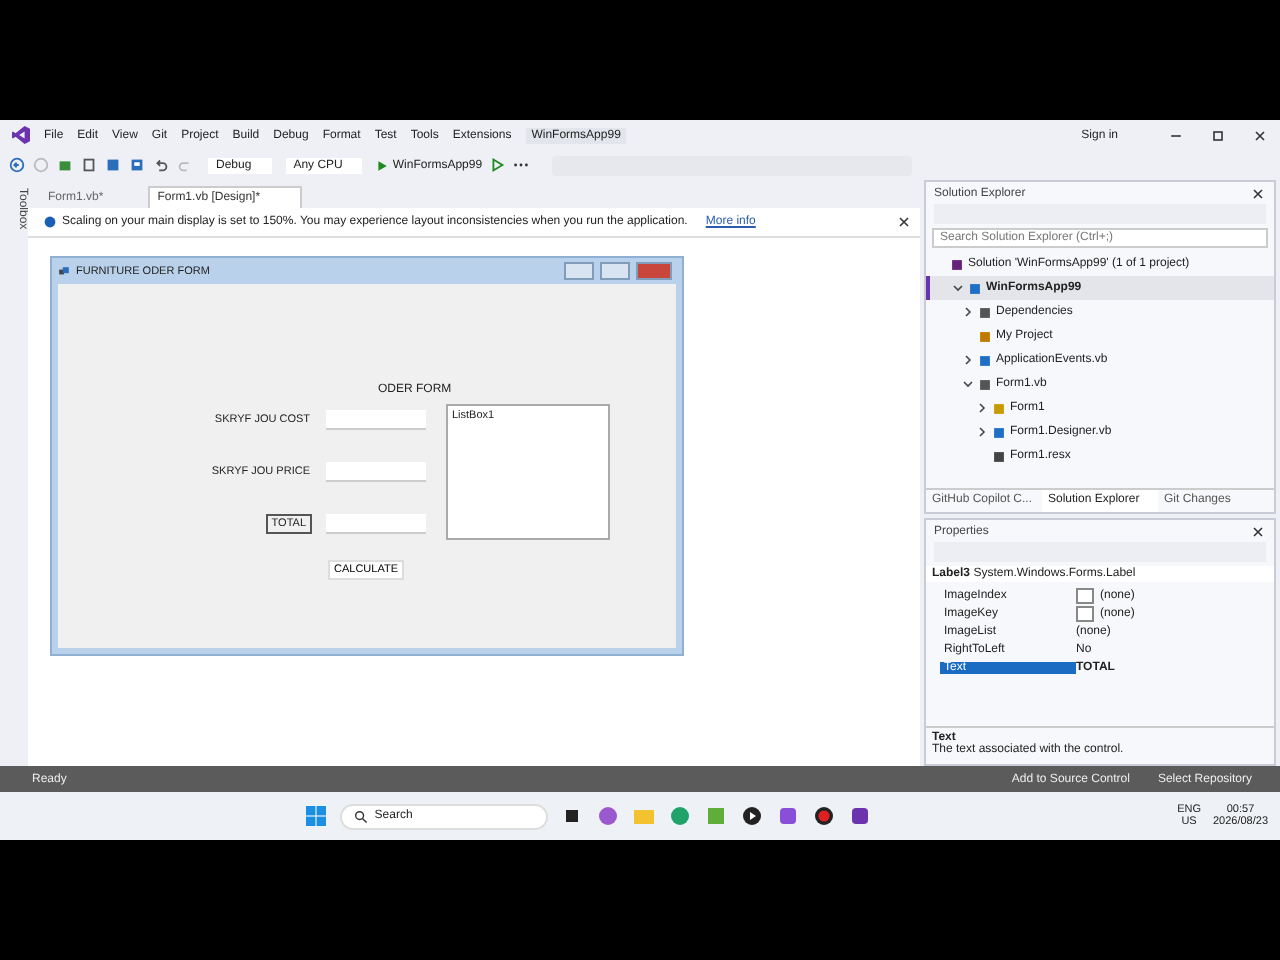  What do you see at coordinates (824, 816) in the screenshot?
I see `record-icon` at bounding box center [824, 816].